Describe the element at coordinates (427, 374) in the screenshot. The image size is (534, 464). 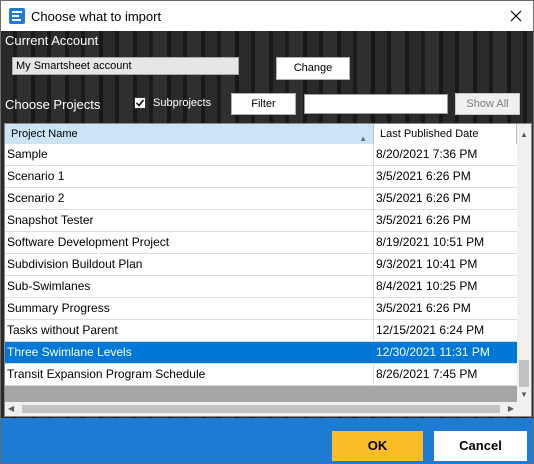
I see `last-published-cell: 8/26/2021 7:45 PM` at that location.